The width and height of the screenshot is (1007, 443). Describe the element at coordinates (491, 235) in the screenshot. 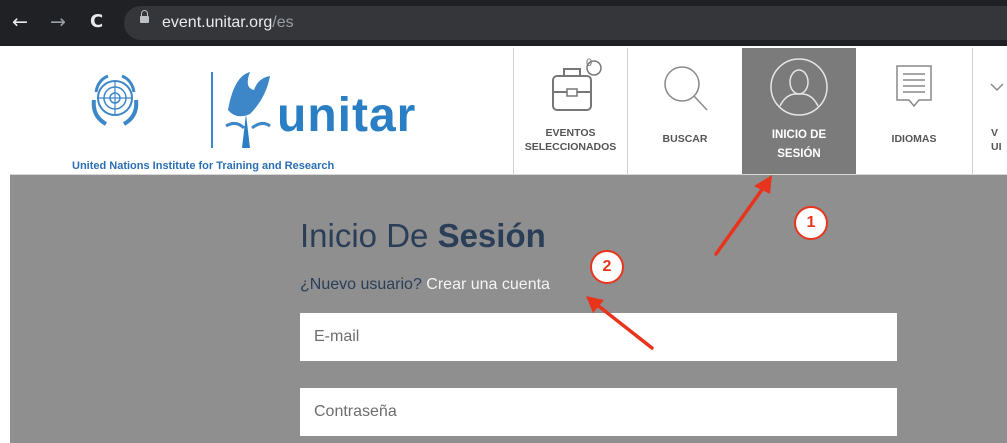

I see `page-title-bold: Sesión` at that location.